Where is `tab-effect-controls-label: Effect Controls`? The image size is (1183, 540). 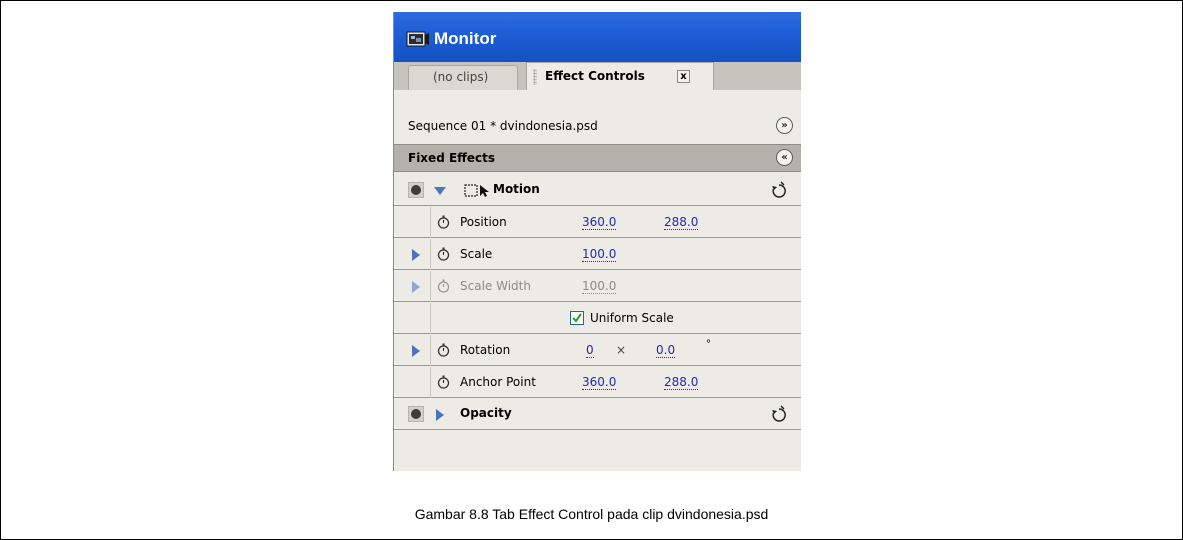 tab-effect-controls-label: Effect Controls is located at coordinates (595, 76).